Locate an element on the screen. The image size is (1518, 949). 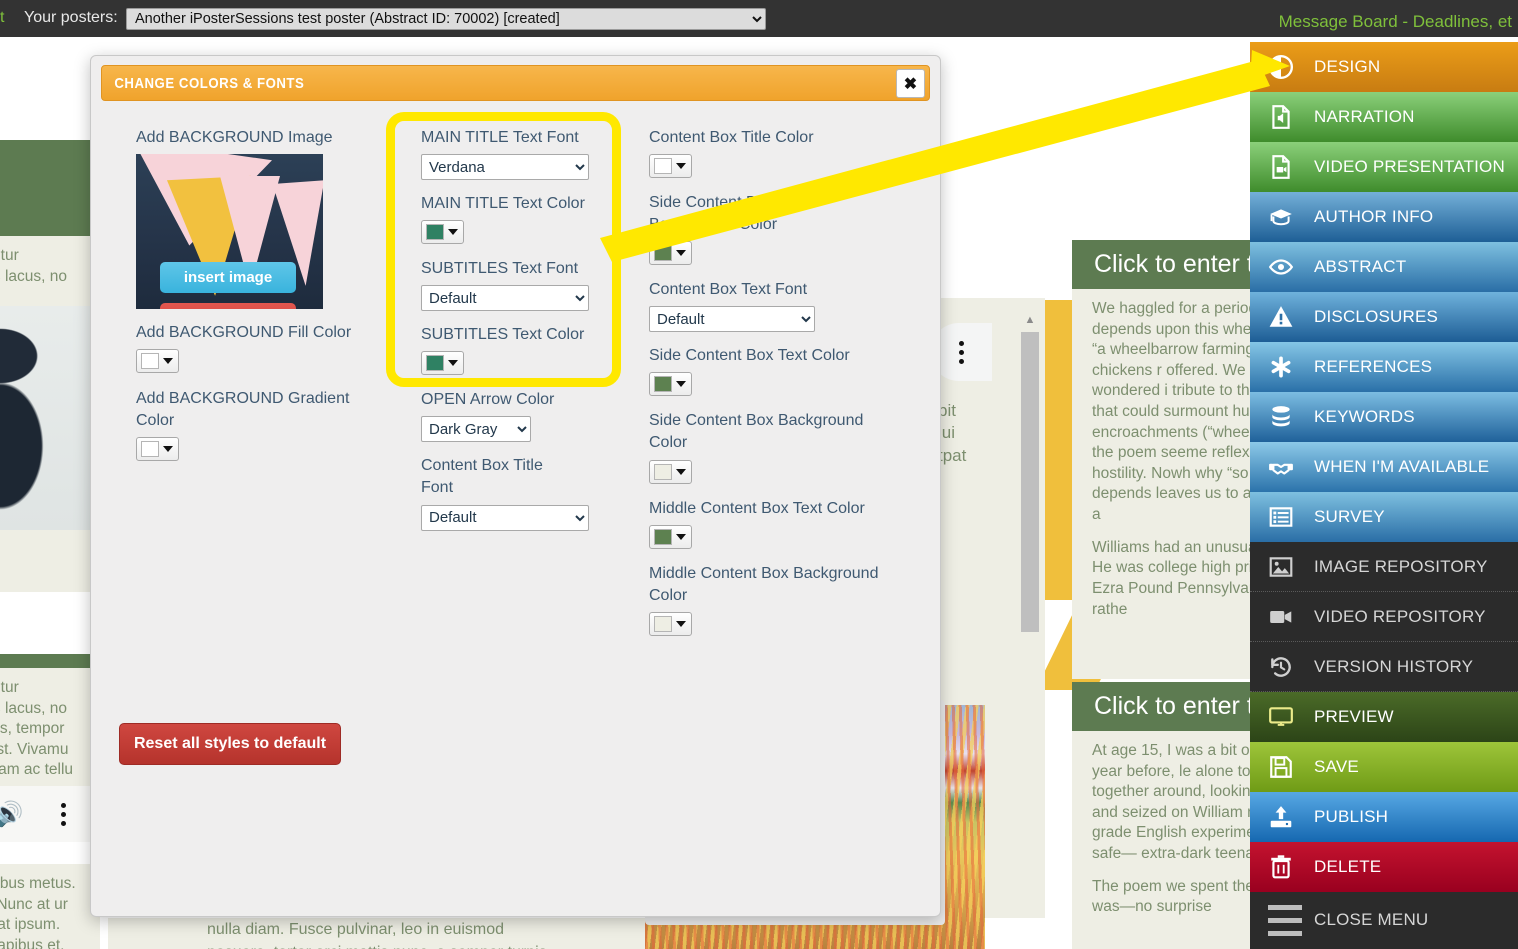
database-icon is located at coordinates (1291, 417).